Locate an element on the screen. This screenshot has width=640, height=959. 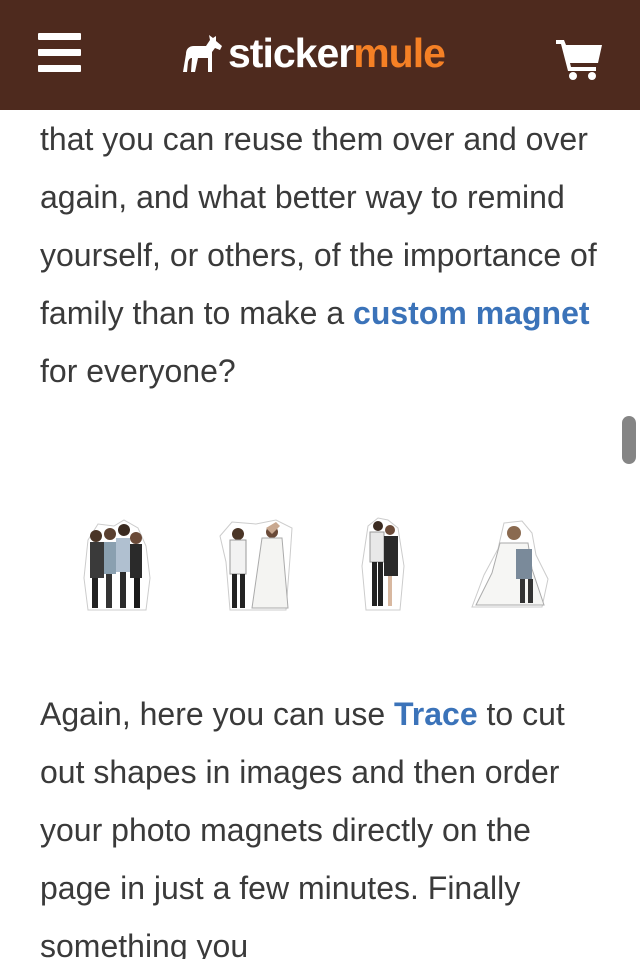
stickermule-logo: stickermule is located at coordinates (313, 53).